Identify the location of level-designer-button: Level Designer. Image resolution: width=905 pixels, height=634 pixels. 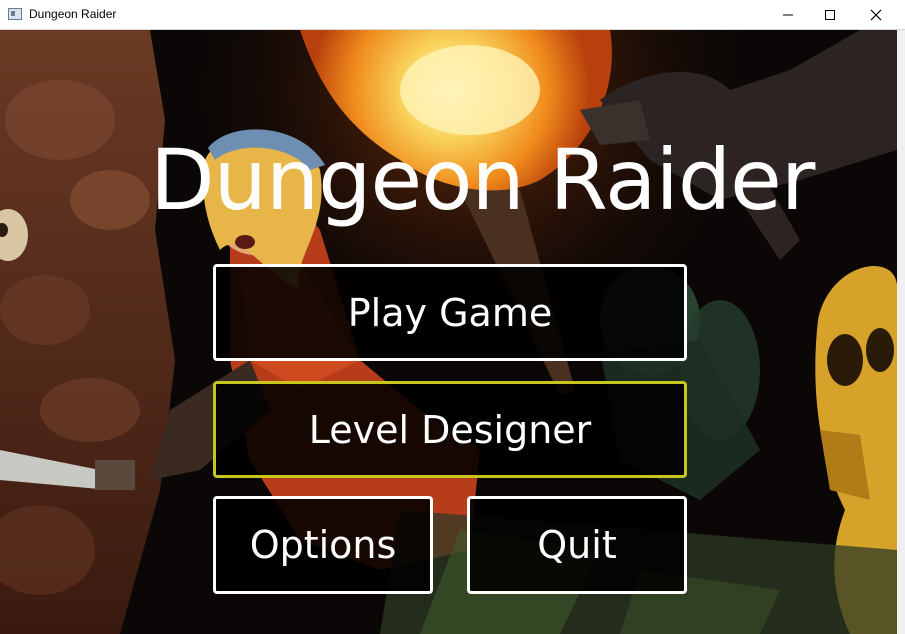
(450, 429).